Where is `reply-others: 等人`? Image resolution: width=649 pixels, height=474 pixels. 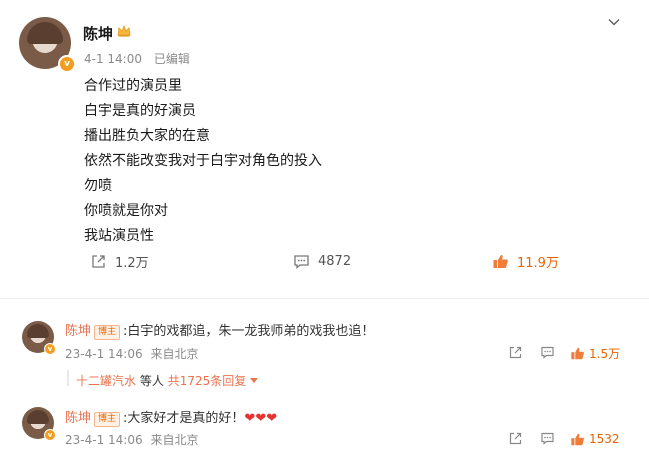 reply-others: 等人 is located at coordinates (151, 381).